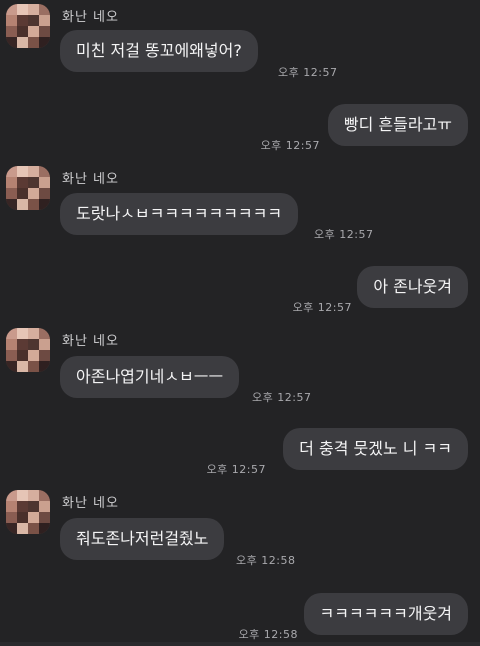 This screenshot has height=646, width=480. Describe the element at coordinates (150, 377) in the screenshot. I see `message-bubble: 아존나엽기네ㅅㅂㅡㅡ` at that location.